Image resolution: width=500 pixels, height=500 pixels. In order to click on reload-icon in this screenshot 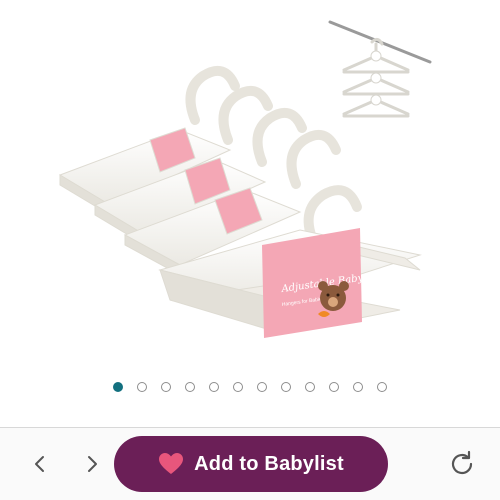, I will do `click(462, 462)`.